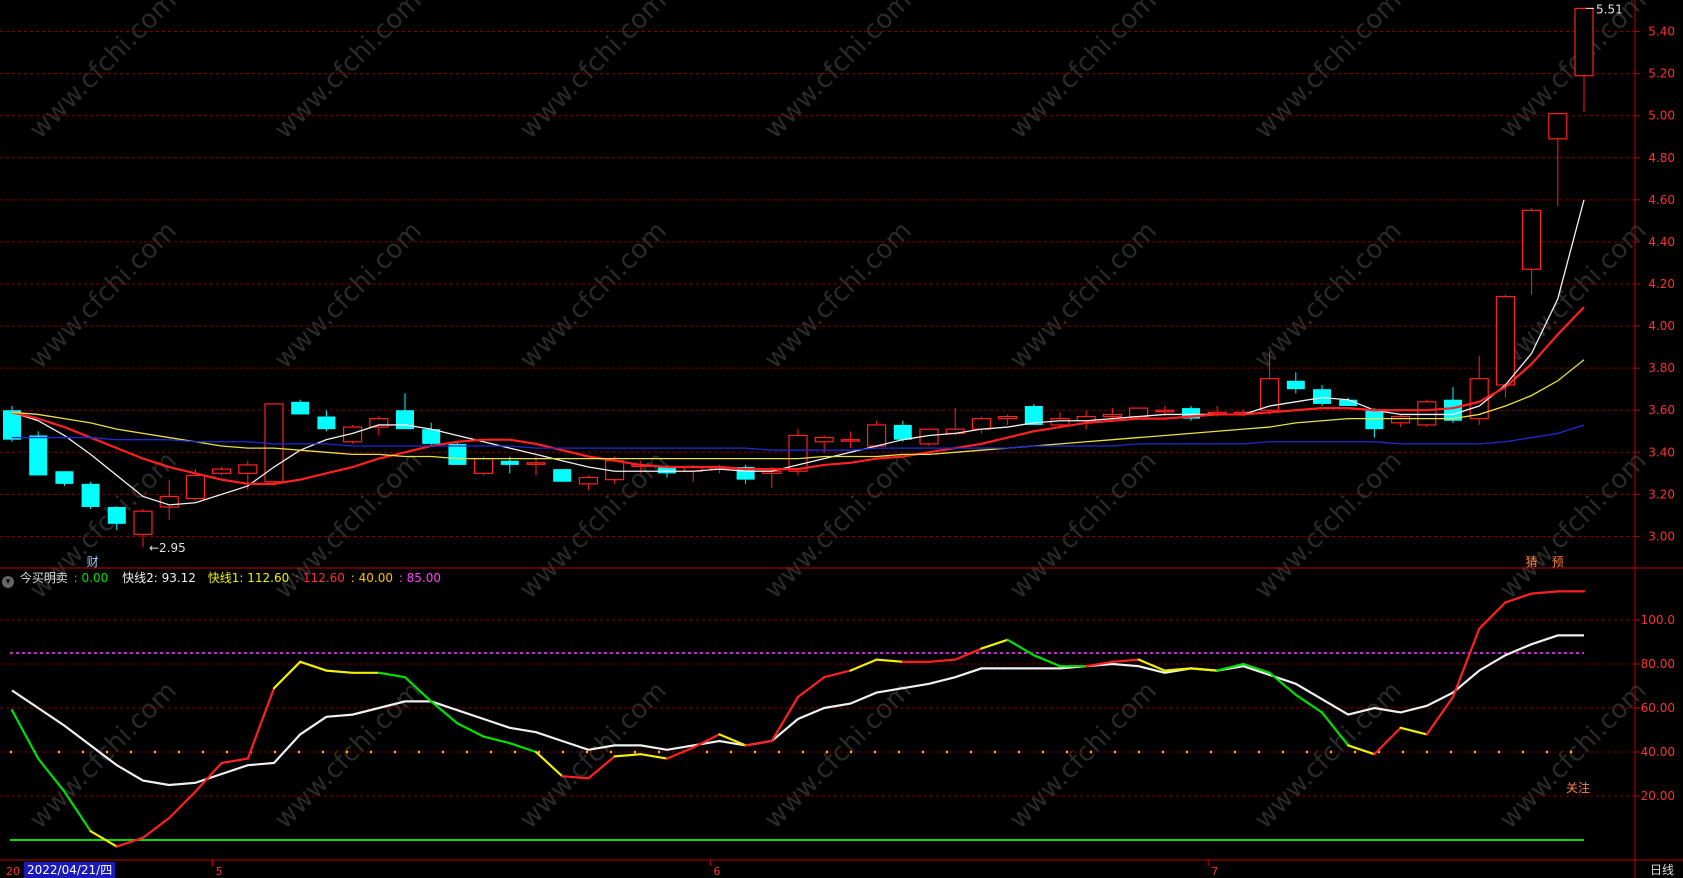  Describe the element at coordinates (13, 871) in the screenshot. I see `x-axis-start-label: 20` at that location.